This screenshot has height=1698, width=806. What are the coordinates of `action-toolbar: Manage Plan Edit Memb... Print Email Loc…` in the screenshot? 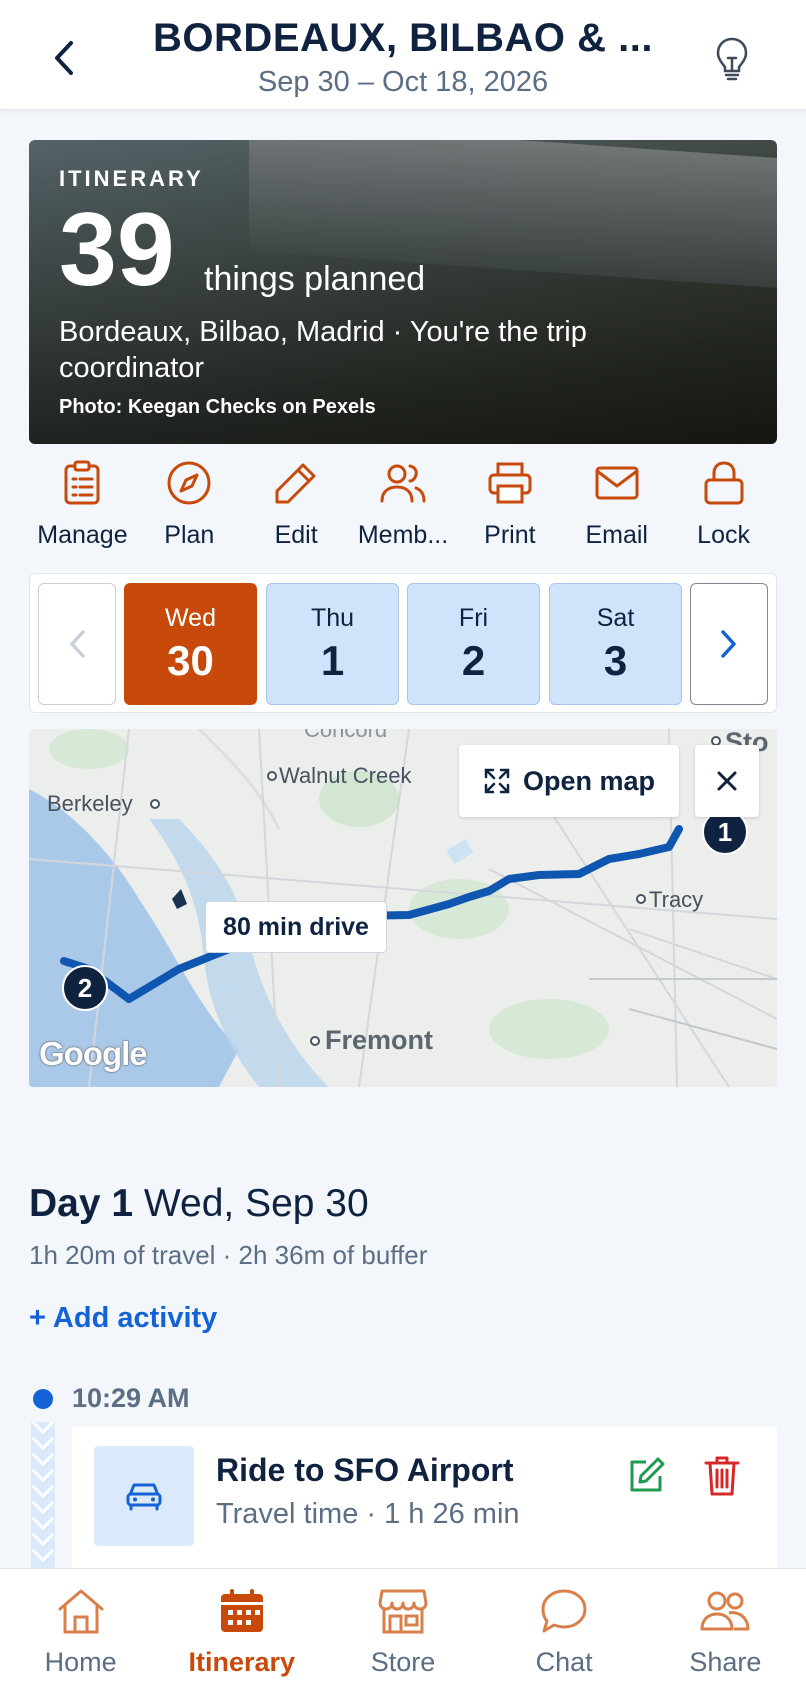 It's located at (403, 505).